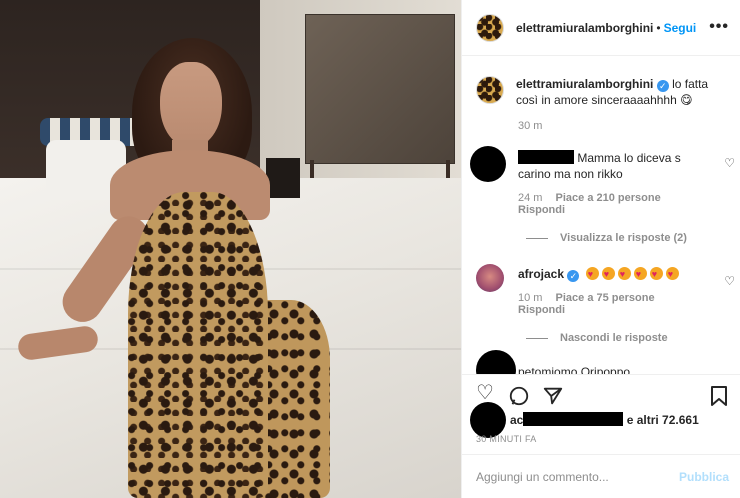 The image size is (740, 498). I want to click on comment-meta: 24 m Piace a 210 persone, so click(594, 198).